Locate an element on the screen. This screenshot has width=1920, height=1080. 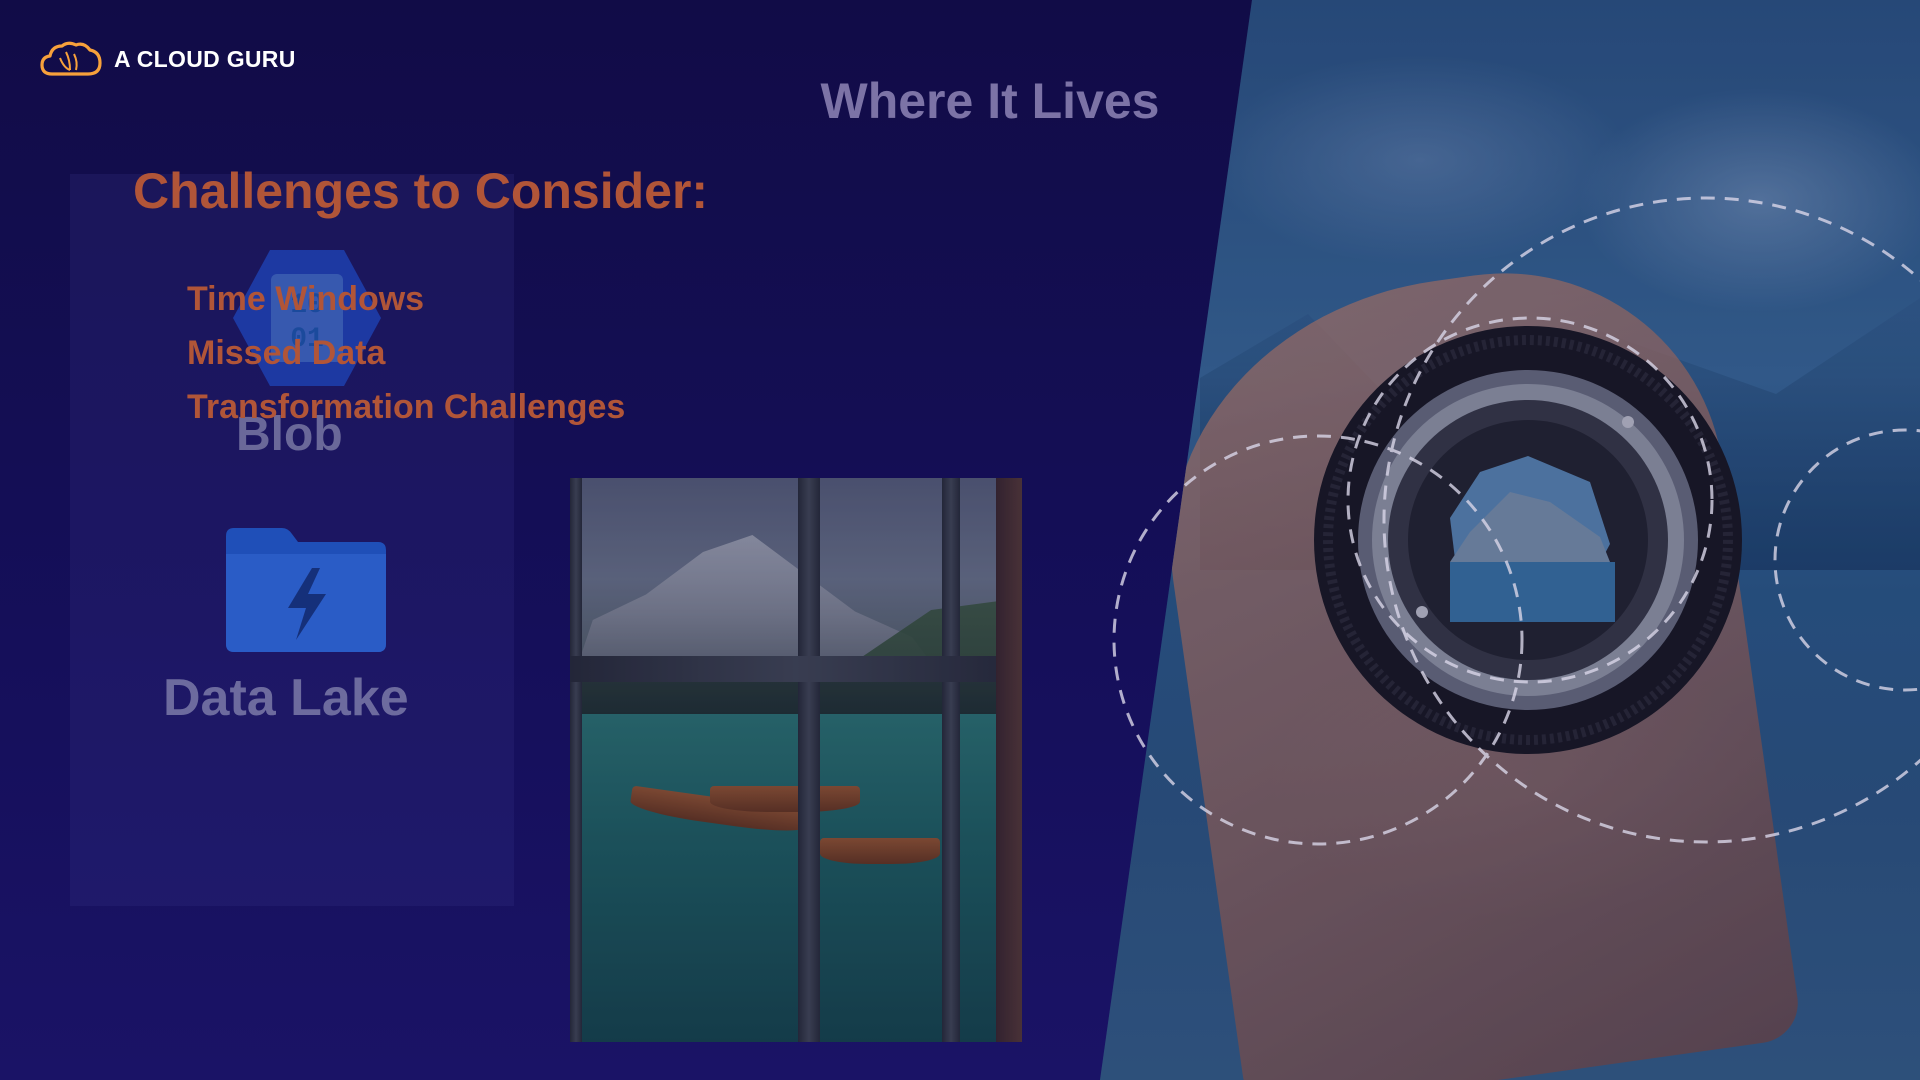
photo-tint is located at coordinates (796, 760).